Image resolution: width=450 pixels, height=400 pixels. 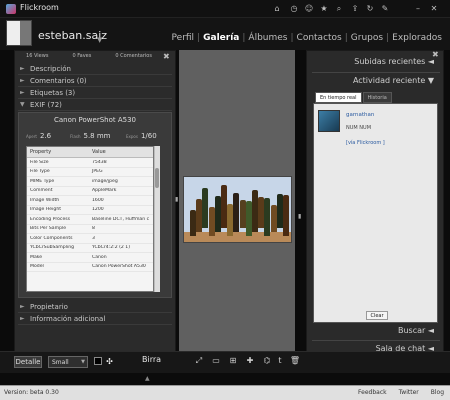 I want to click on table-row: File Type JPEG, so click(x=90, y=172).